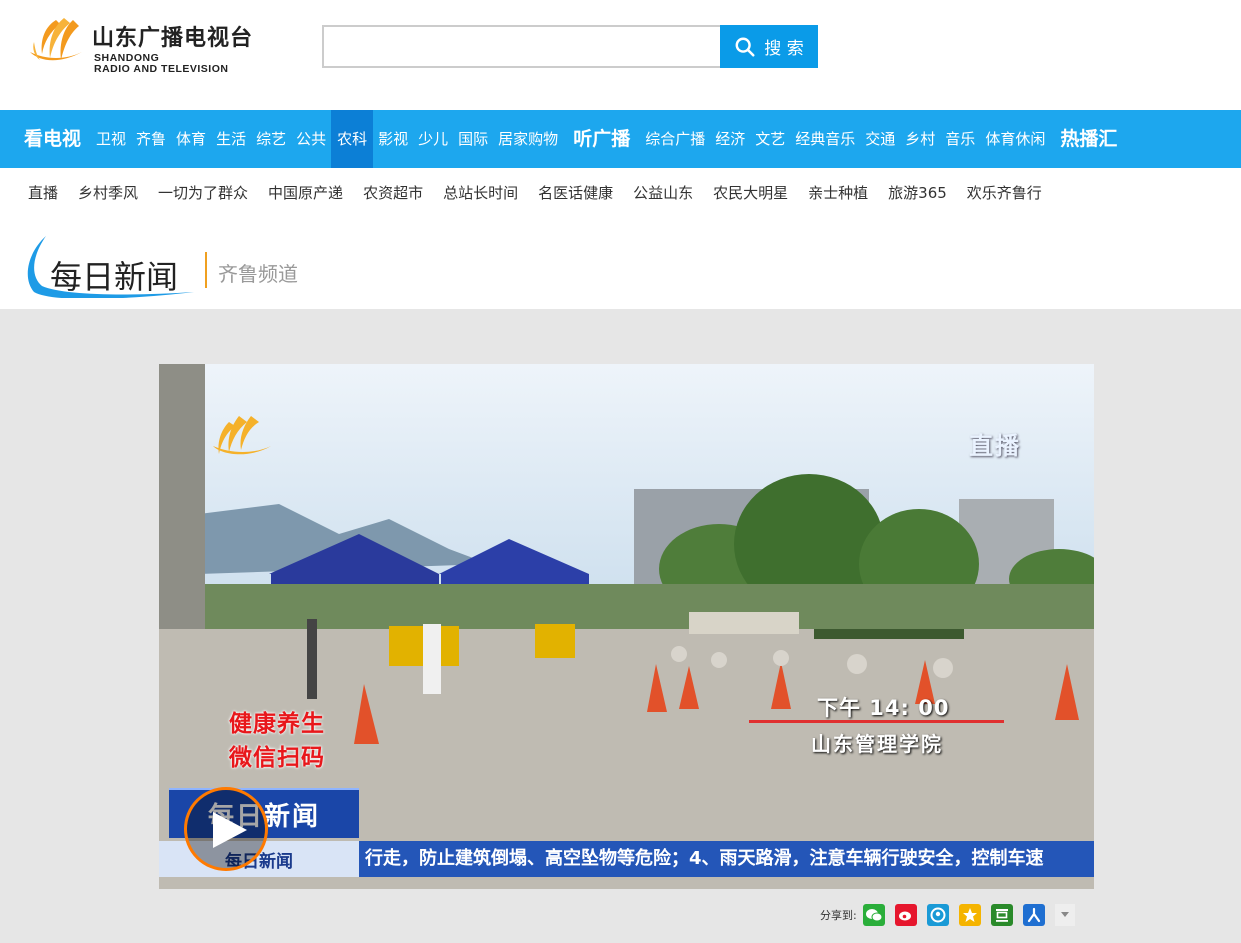 This screenshot has width=1241, height=943. I want to click on wechat-icon, so click(873, 915).